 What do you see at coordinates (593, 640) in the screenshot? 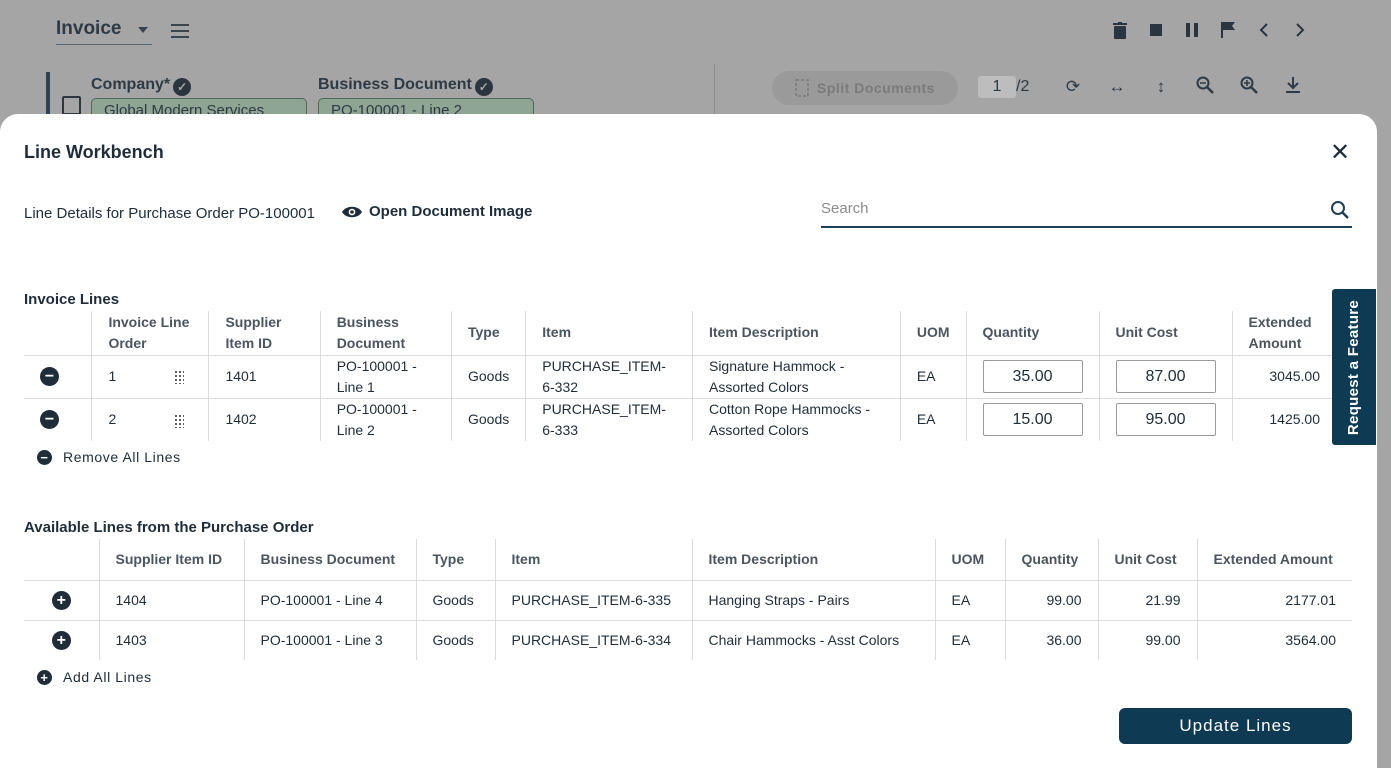
I see `item-cell: PURCHASE_ITEM-6-334` at bounding box center [593, 640].